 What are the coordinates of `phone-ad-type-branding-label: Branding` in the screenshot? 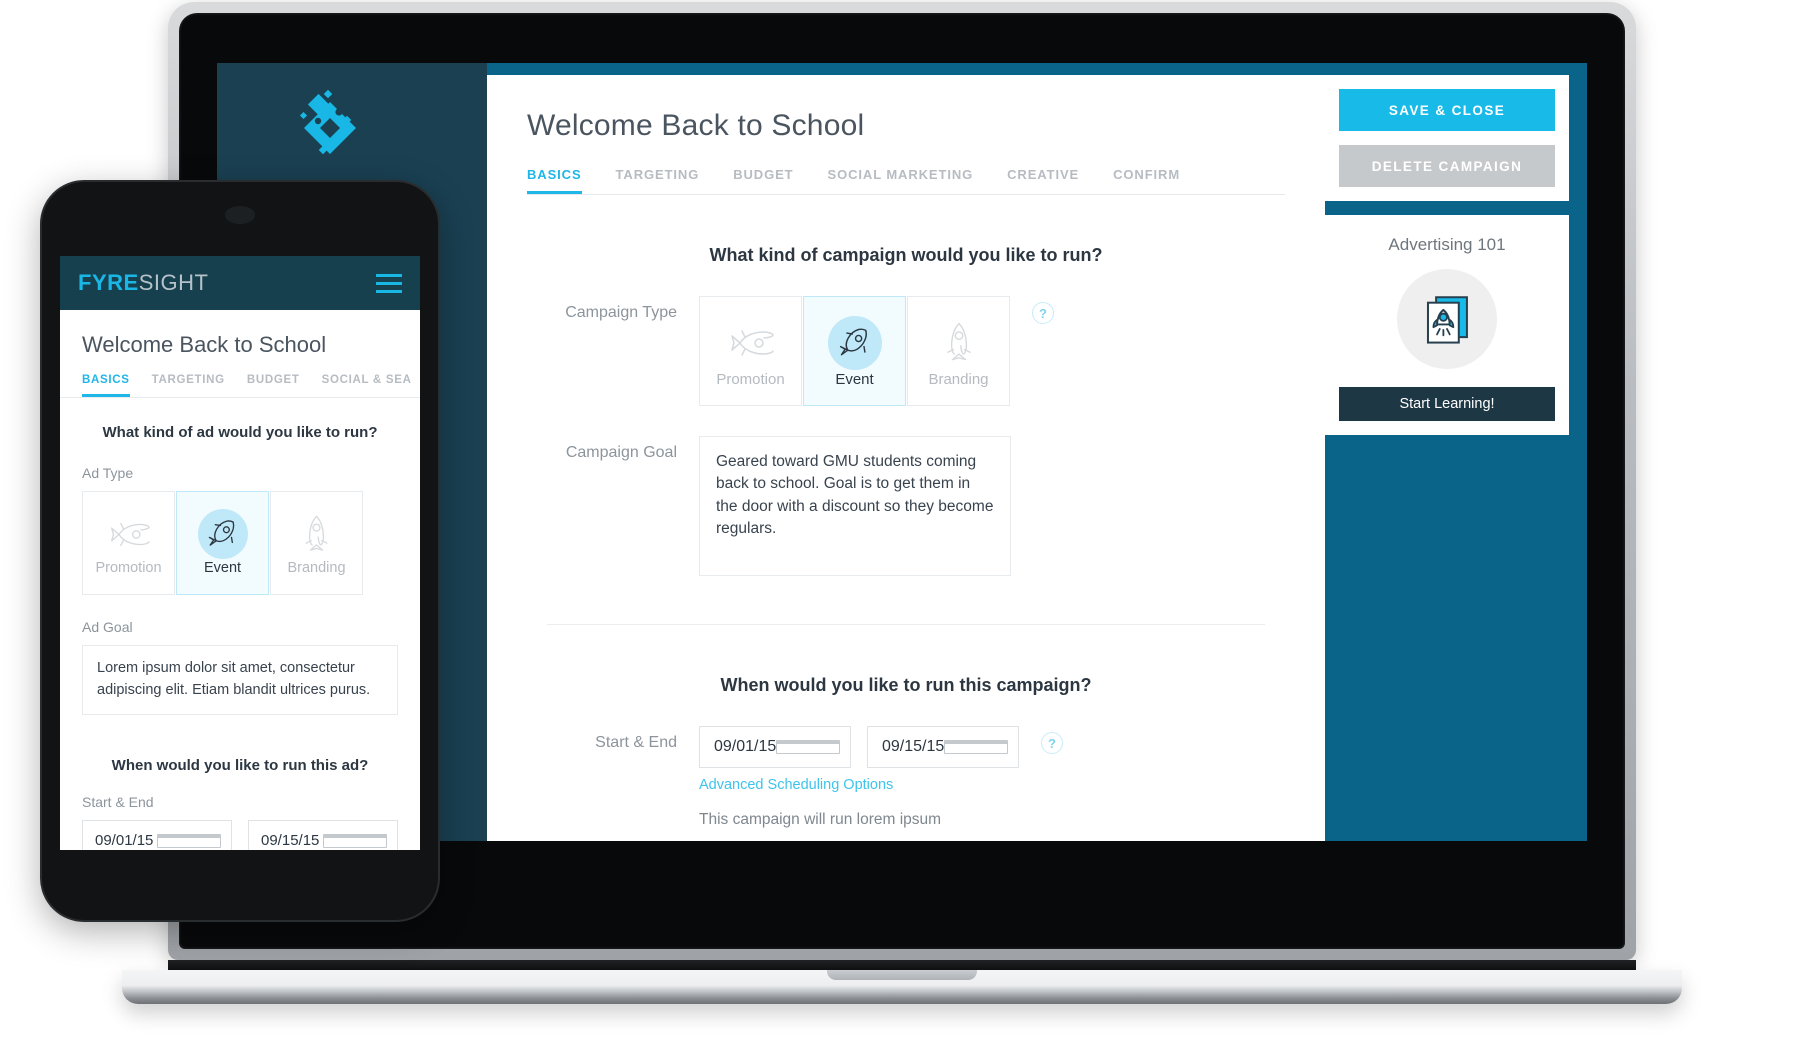 It's located at (316, 568).